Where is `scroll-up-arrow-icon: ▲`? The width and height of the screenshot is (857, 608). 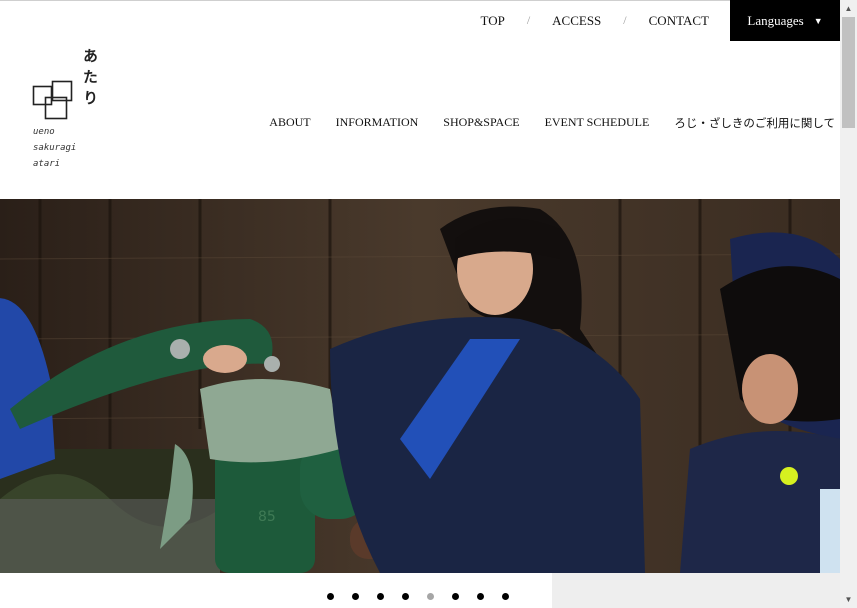 scroll-up-arrow-icon: ▲ is located at coordinates (848, 8).